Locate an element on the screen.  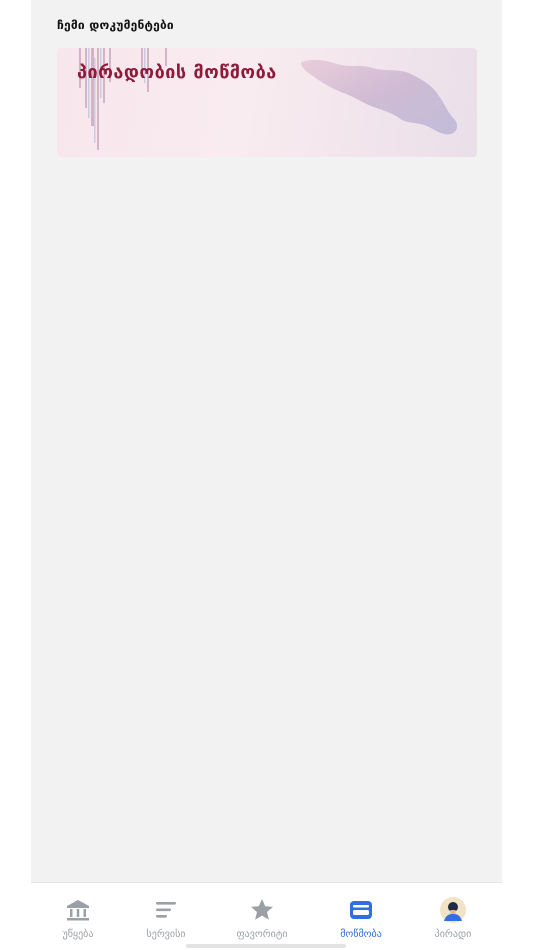
tab-service: სერვისი is located at coordinates (166, 916).